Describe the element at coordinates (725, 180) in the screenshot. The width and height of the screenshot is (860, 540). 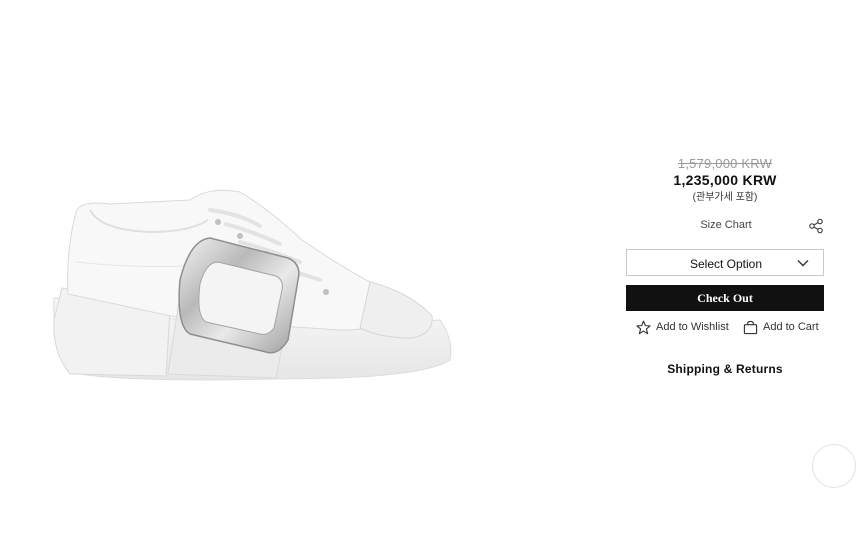
I see `current-price: 1,235,000 KRW` at that location.